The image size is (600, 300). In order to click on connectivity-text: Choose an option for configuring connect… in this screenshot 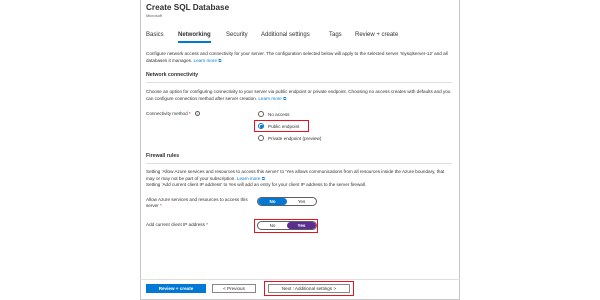, I will do `click(298, 95)`.